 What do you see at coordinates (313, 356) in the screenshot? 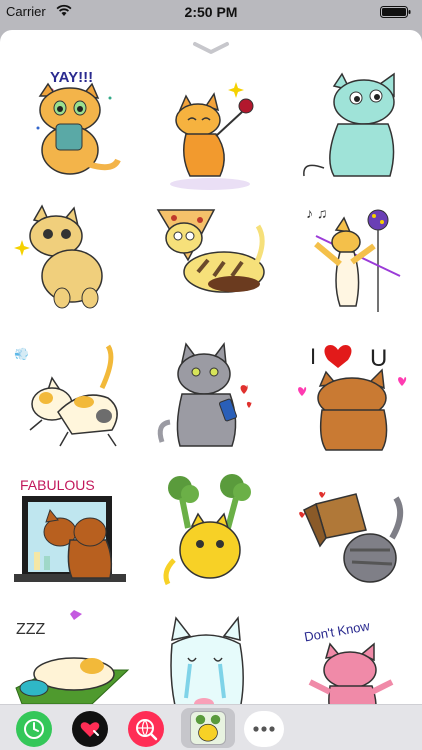
I see `sticker-i-love-you-caption-top: I` at bounding box center [313, 356].